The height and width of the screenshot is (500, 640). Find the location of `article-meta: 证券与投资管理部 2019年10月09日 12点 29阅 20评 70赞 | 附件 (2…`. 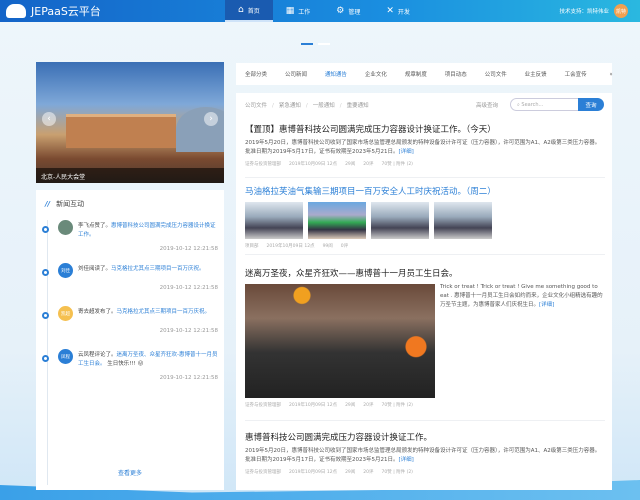

article-meta: 证券与投资管理部 2019年10月09日 12点 29阅 20评 70赞 | 附件 (2… is located at coordinates (425, 164).